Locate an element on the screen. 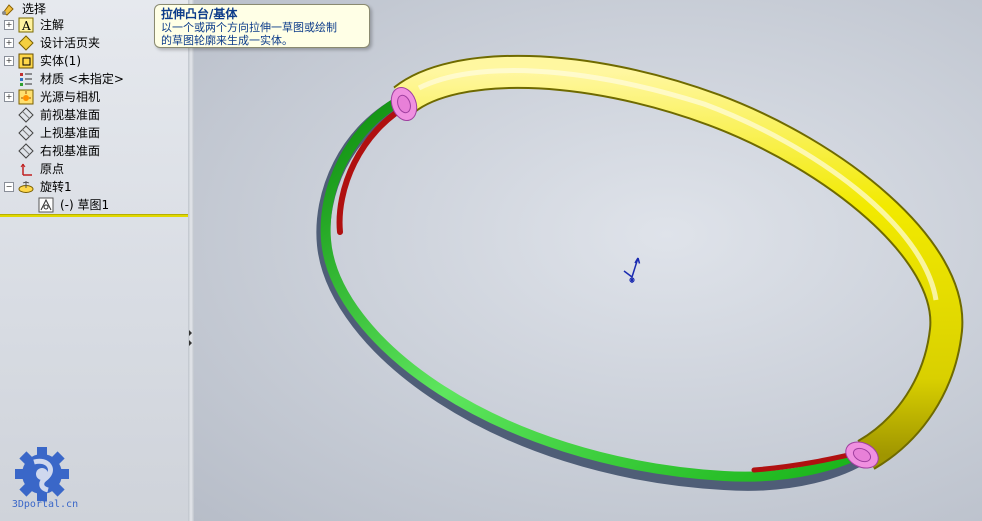  tree-item-label: 右视基准面 is located at coordinates (70, 151).